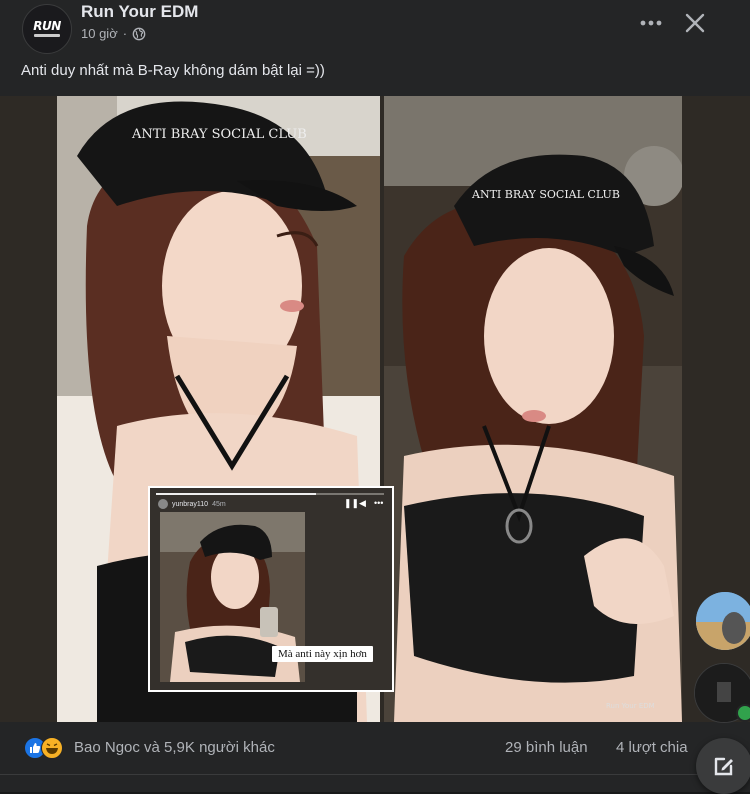  Describe the element at coordinates (630, 706) in the screenshot. I see `watermark-text: Run Your EDM` at that location.